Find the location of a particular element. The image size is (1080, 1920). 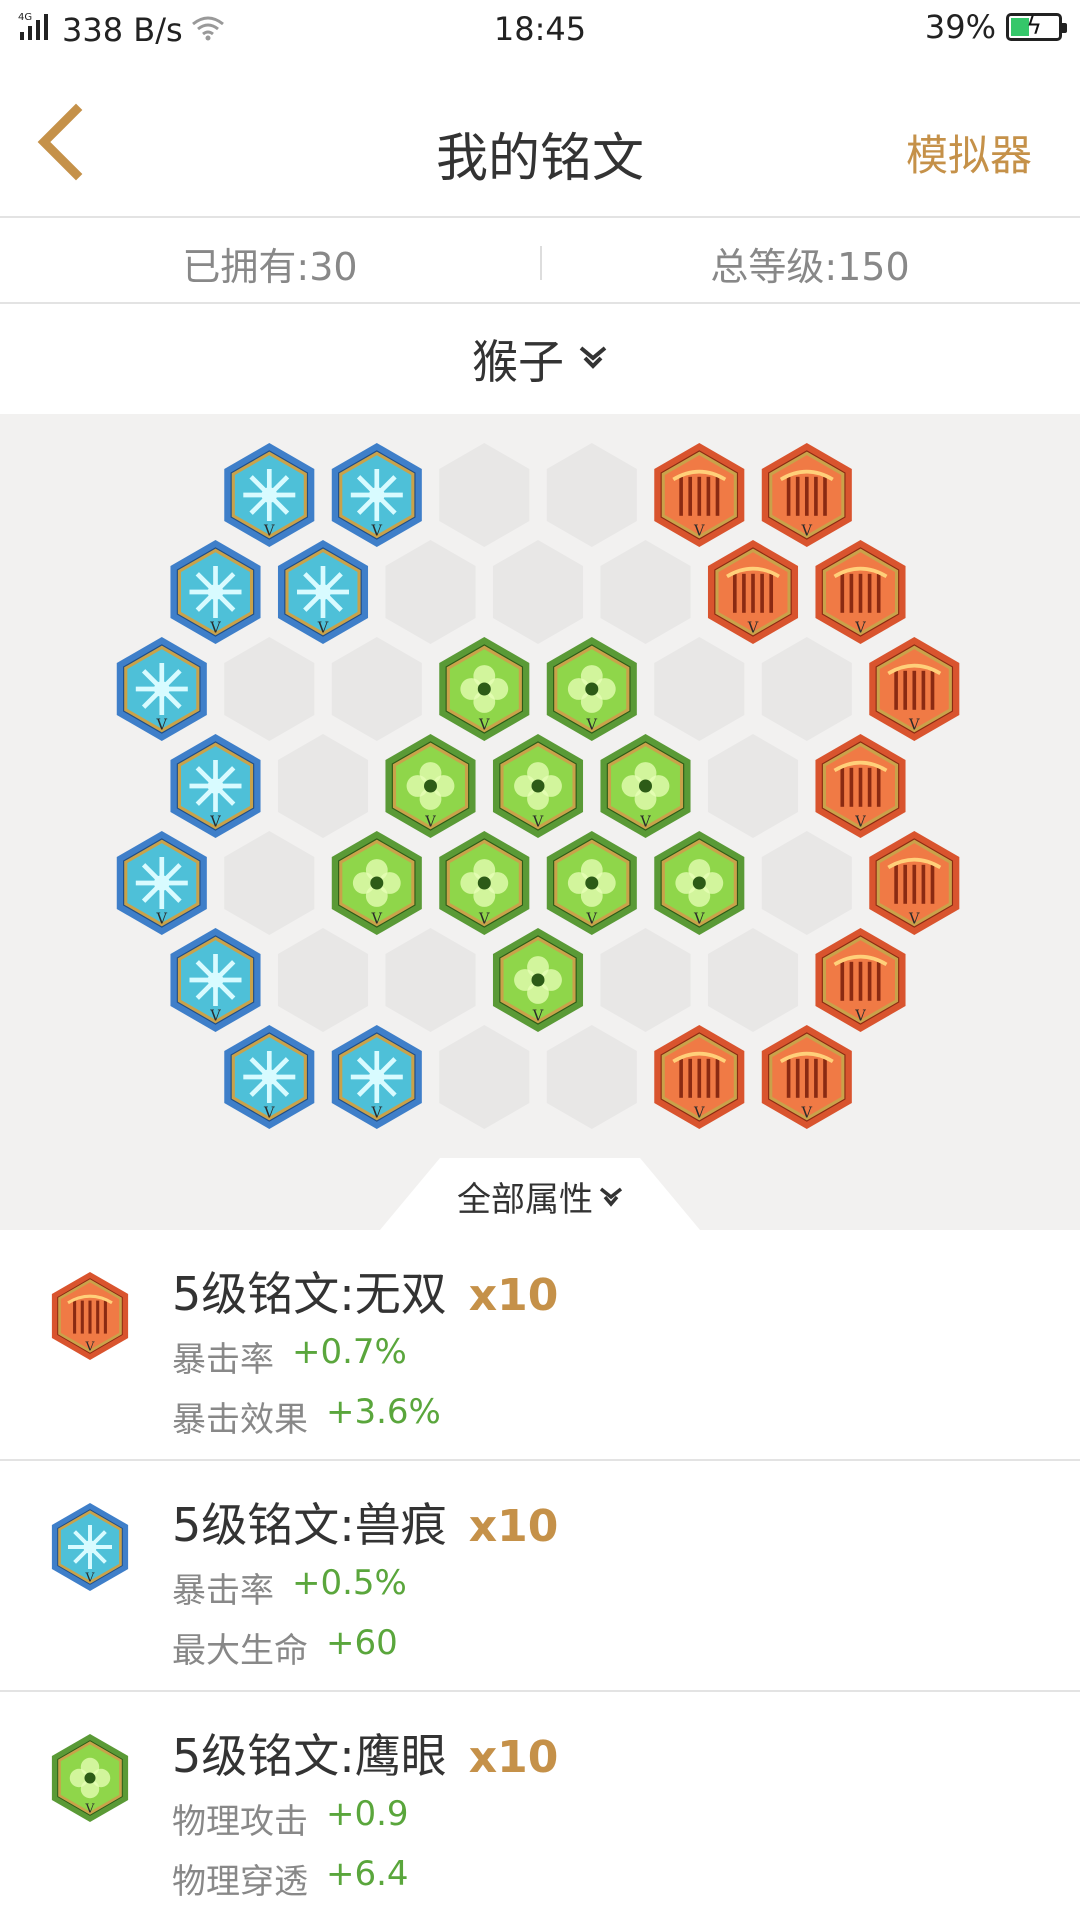

battery-percent: 39% is located at coordinates (960, 27).